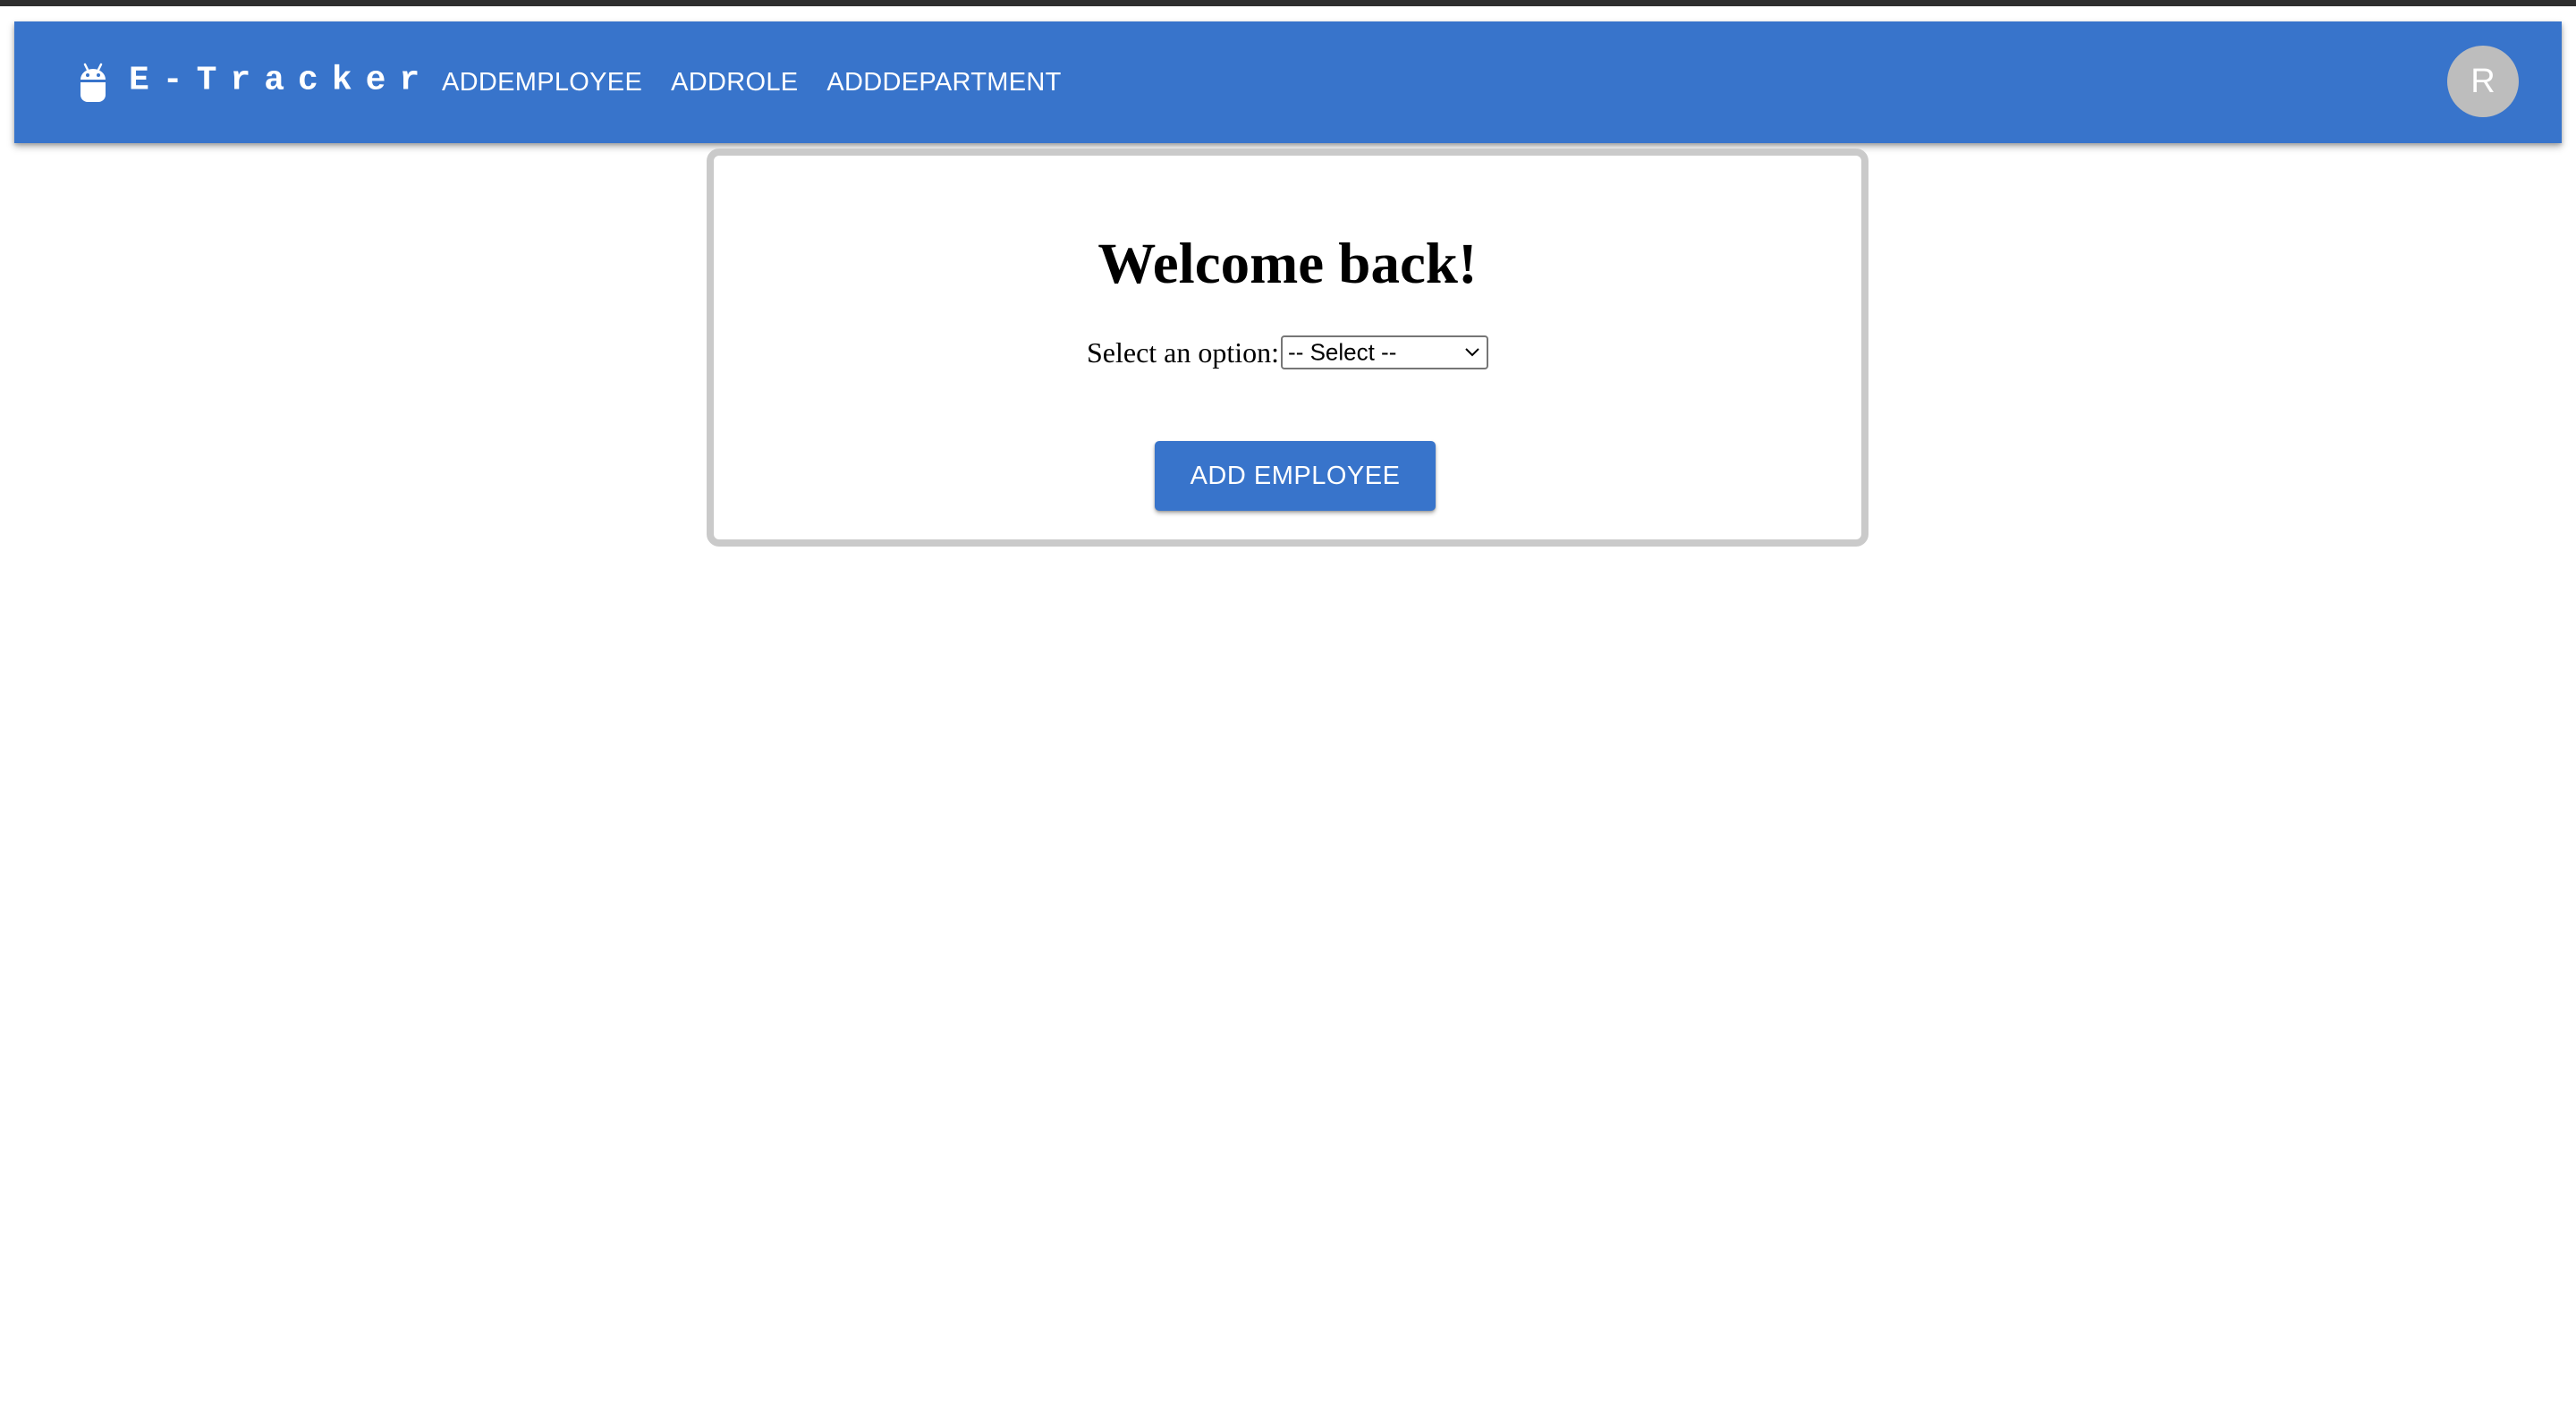  I want to click on main-nav: ADDEMPLOYEE ADDROLE ADDDEPARTMENT, so click(752, 82).